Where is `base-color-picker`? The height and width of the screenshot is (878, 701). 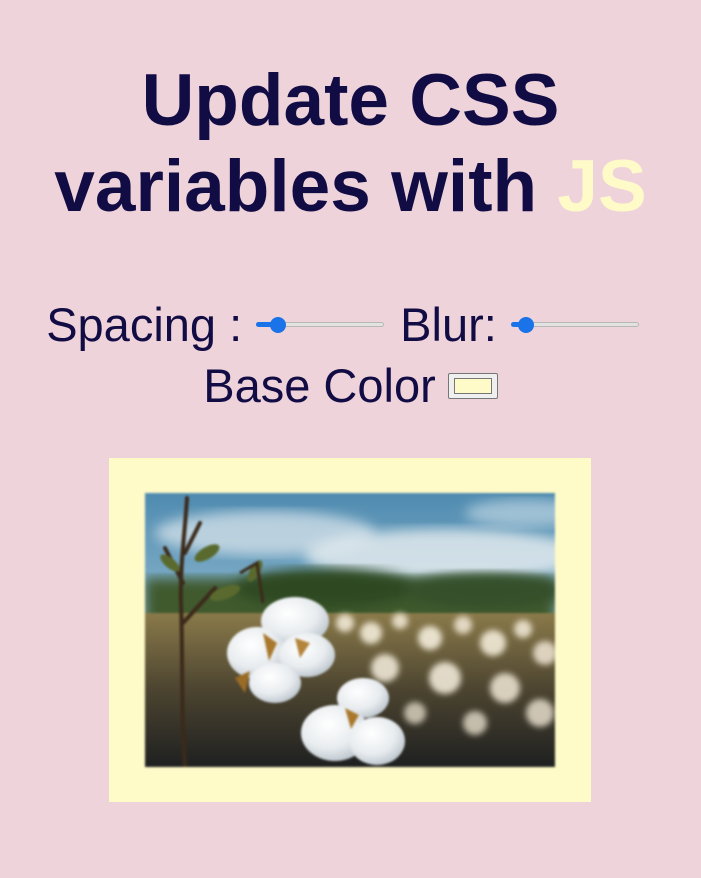
base-color-picker is located at coordinates (472, 386).